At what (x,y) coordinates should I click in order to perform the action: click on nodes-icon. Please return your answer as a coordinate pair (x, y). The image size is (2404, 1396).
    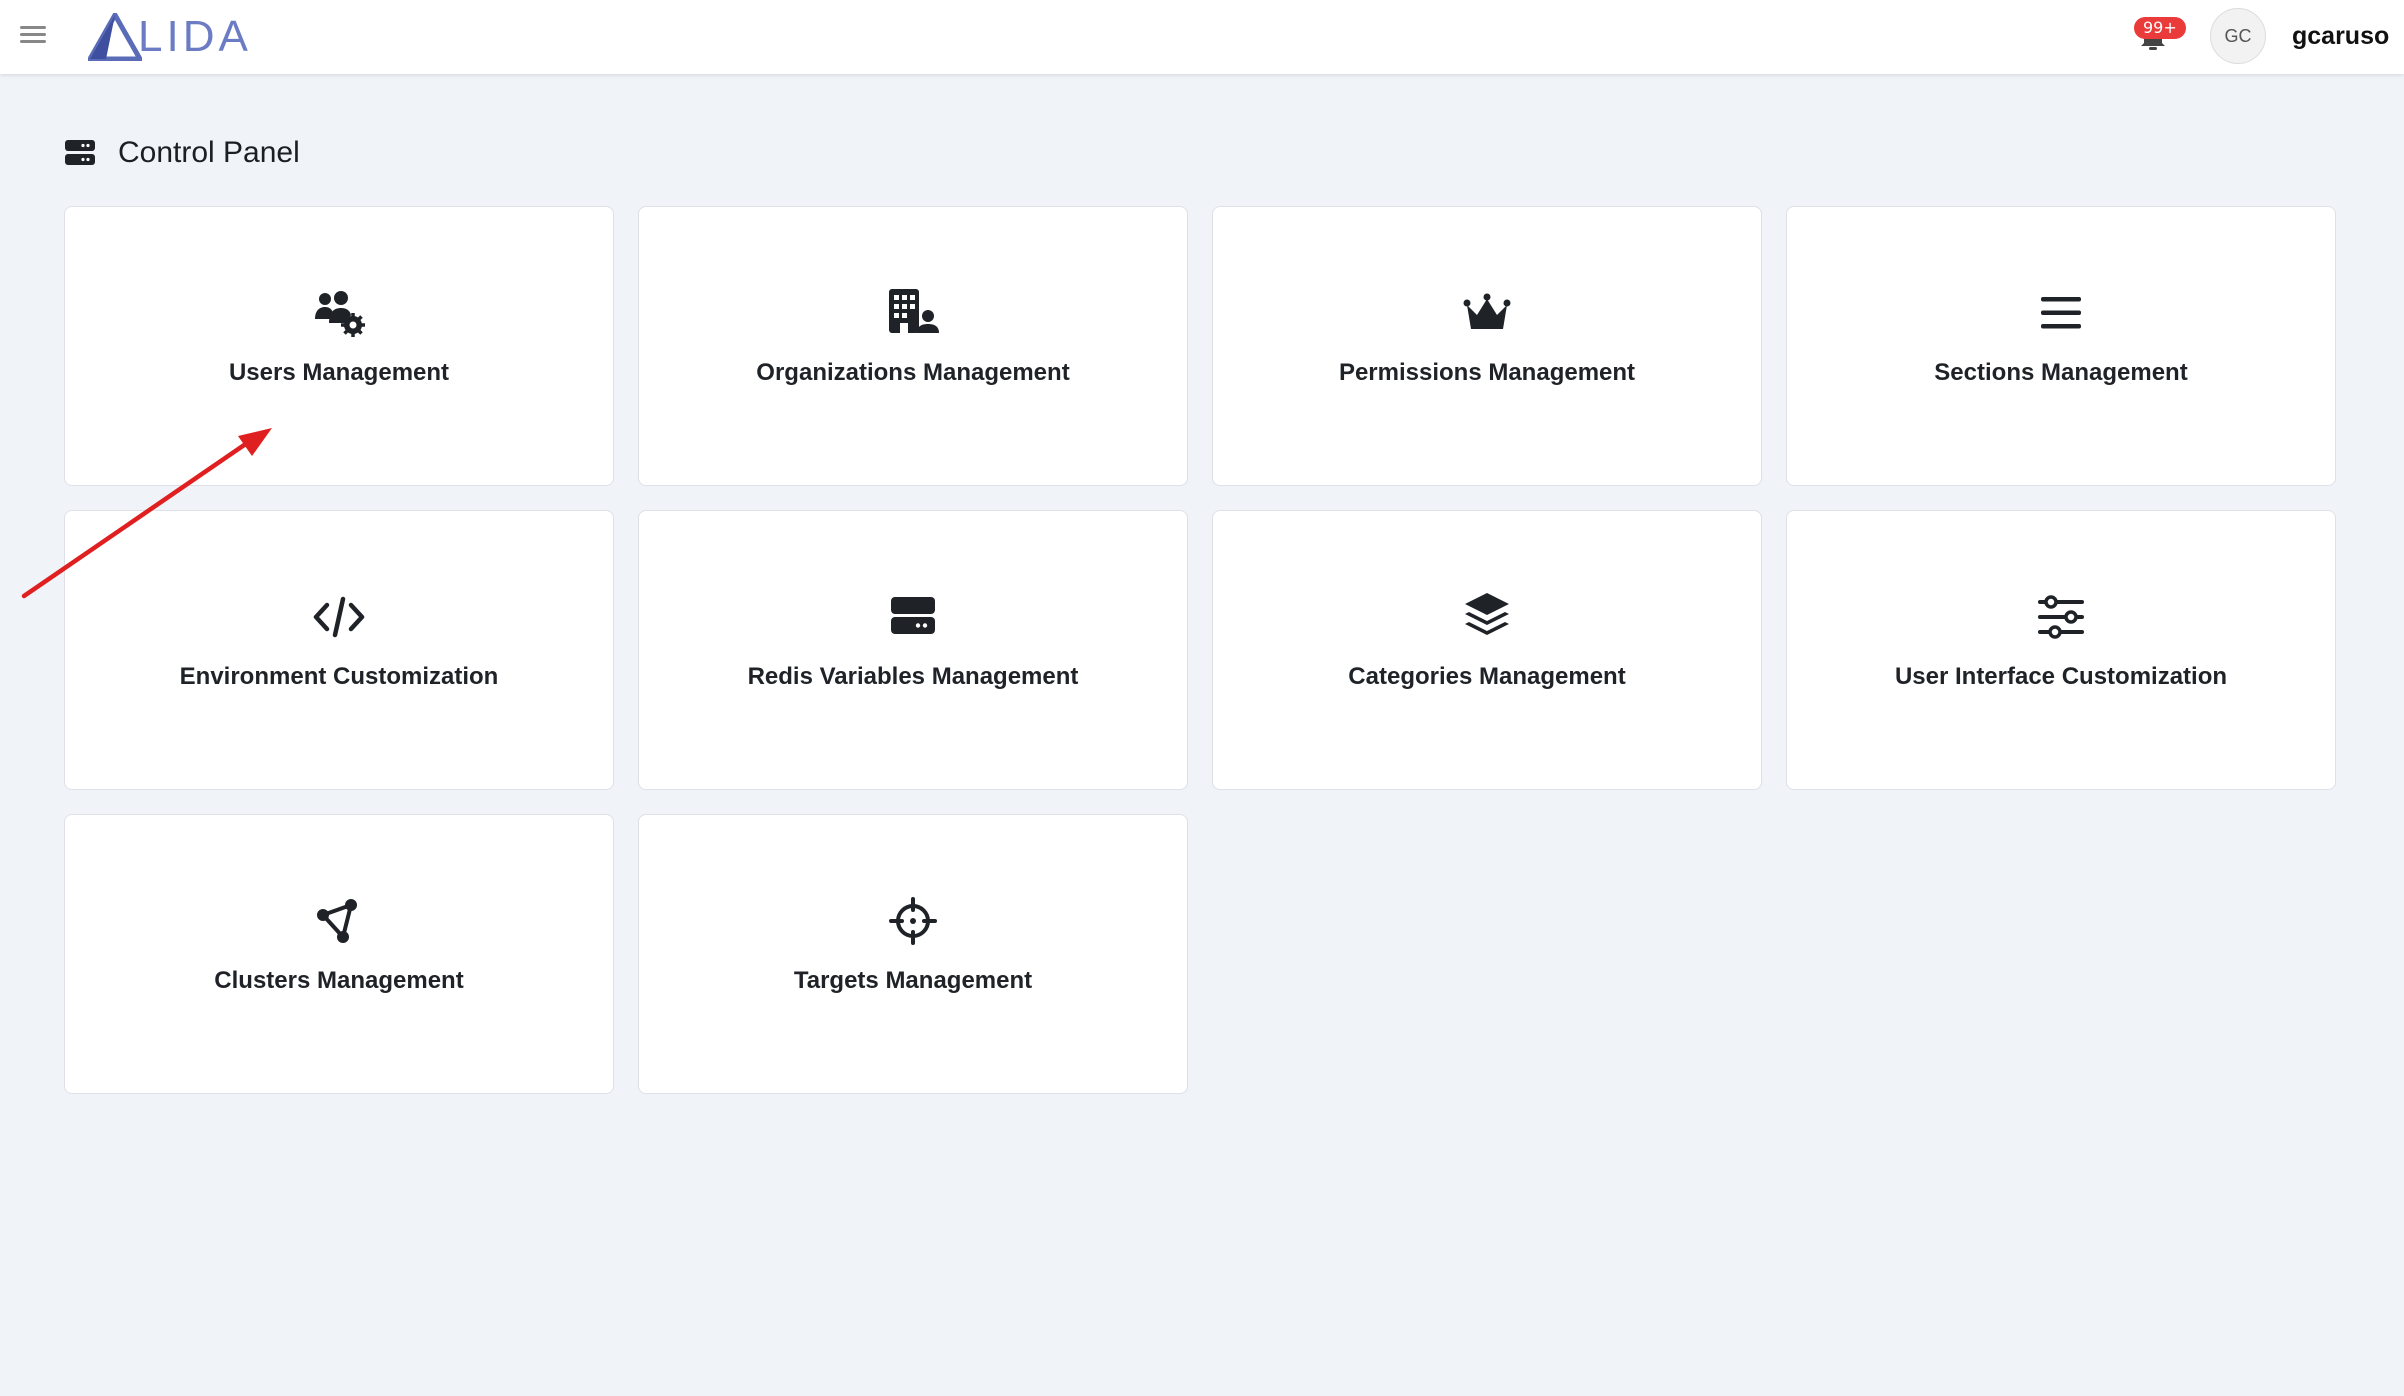
    Looking at the image, I should click on (337, 921).